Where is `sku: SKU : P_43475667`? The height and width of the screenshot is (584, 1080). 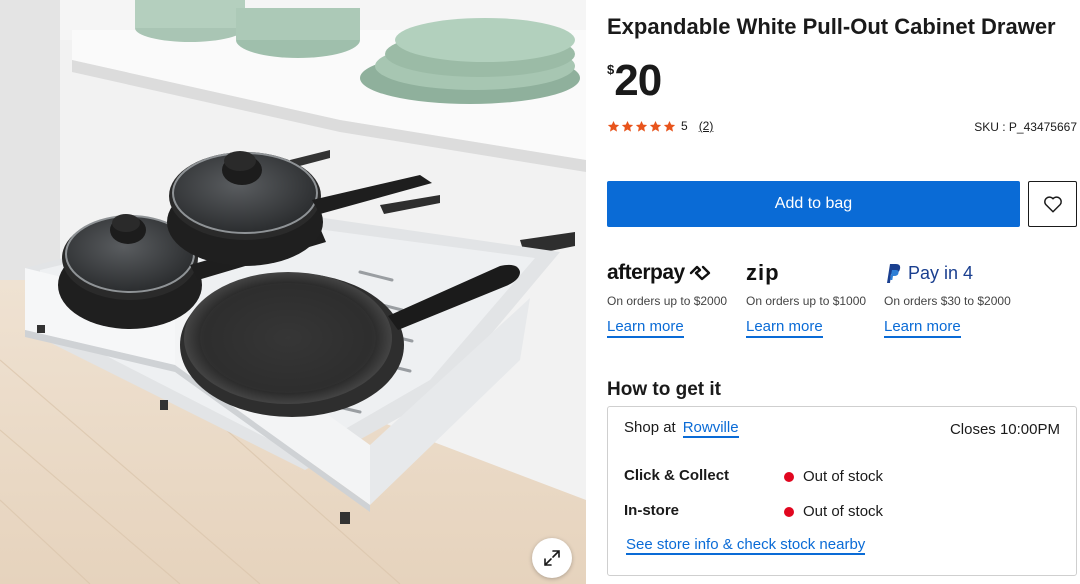
sku: SKU : P_43475667 is located at coordinates (1025, 127).